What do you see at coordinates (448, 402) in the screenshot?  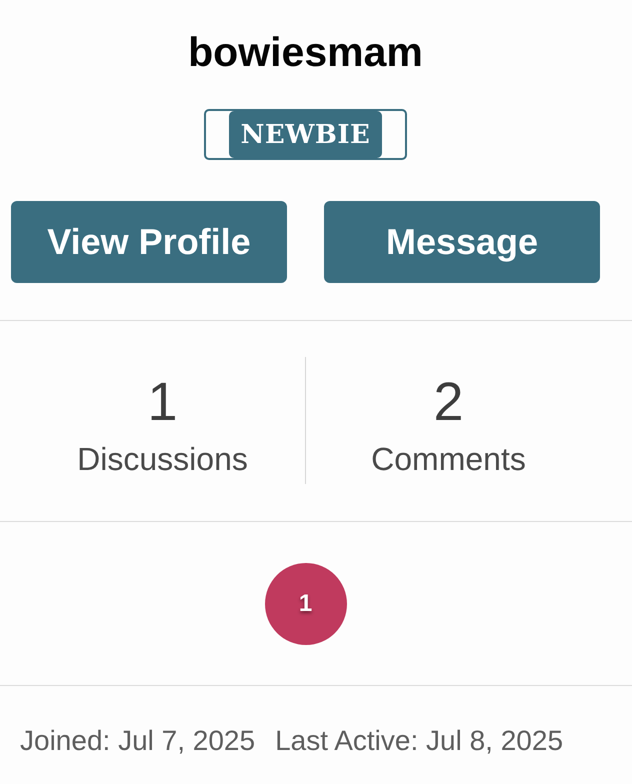 I see `stat-count: 2` at bounding box center [448, 402].